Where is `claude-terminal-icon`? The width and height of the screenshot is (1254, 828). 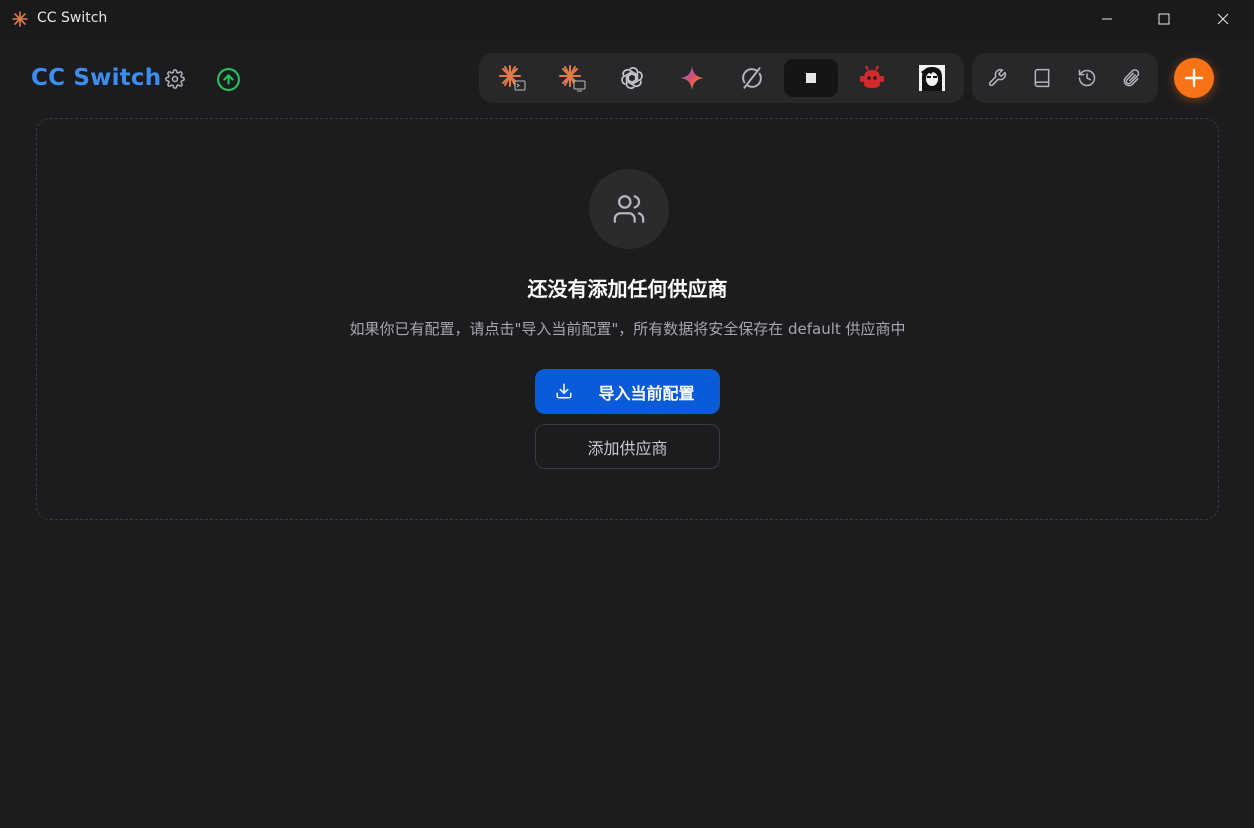
claude-terminal-icon is located at coordinates (512, 78).